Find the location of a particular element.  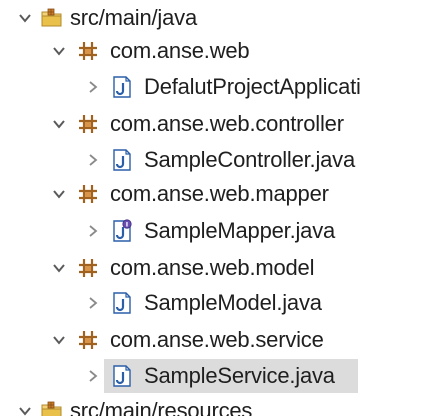

tree-item-package: com.anse.web.mapper is located at coordinates (224, 194).